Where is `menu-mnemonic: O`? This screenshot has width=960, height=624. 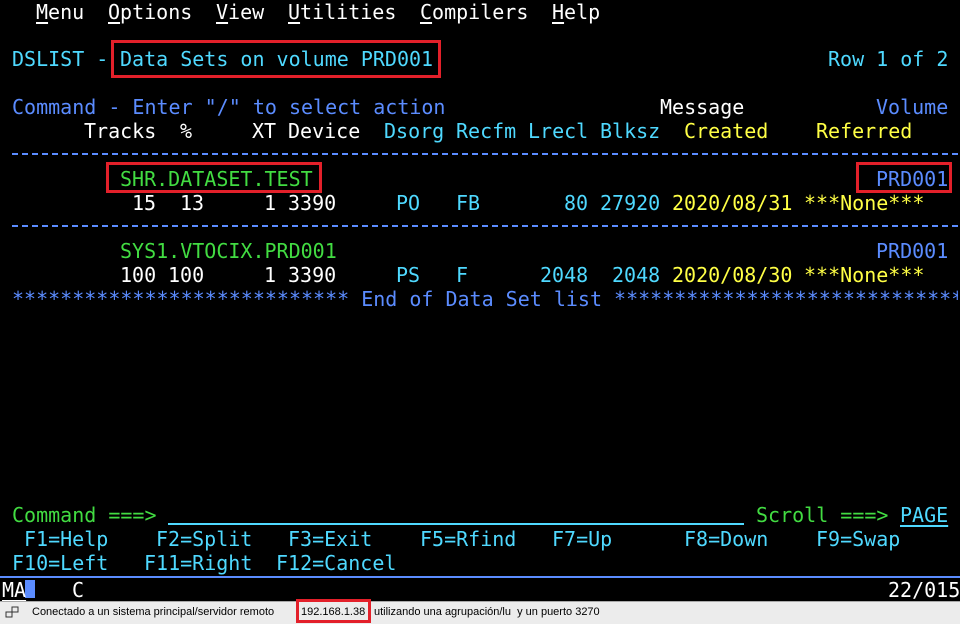 menu-mnemonic: O is located at coordinates (114, 12).